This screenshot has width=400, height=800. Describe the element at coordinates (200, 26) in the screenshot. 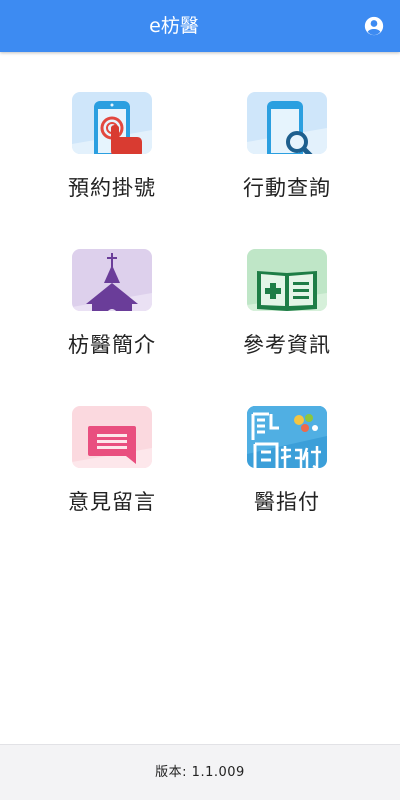

I see `top-app-bar: e枋醫` at that location.